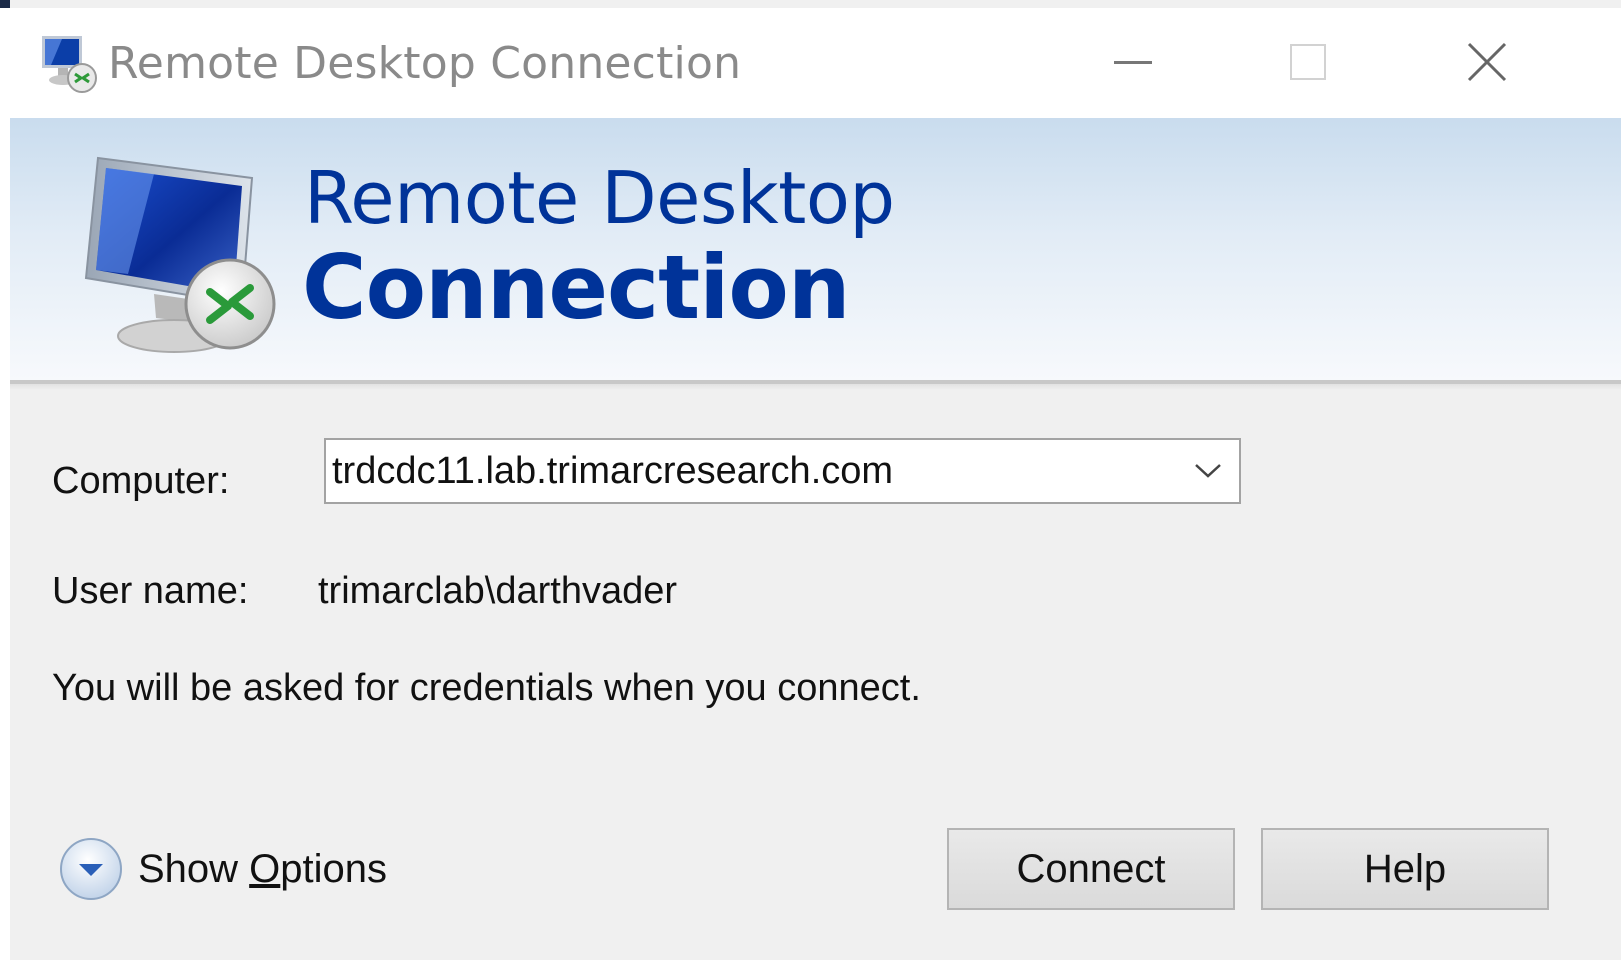  I want to click on close-button, so click(1487, 66).